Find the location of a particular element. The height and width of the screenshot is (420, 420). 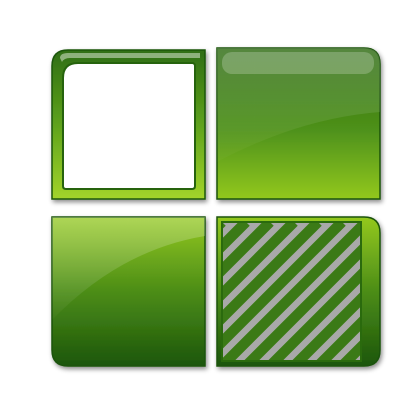

tile-top-left is located at coordinates (128, 124).